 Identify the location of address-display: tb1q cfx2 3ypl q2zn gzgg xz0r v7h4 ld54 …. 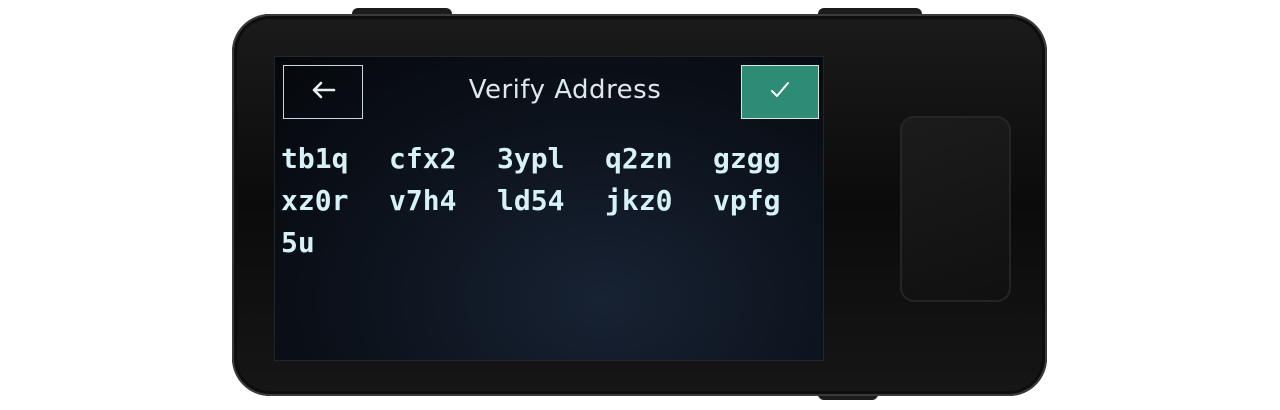
(546, 202).